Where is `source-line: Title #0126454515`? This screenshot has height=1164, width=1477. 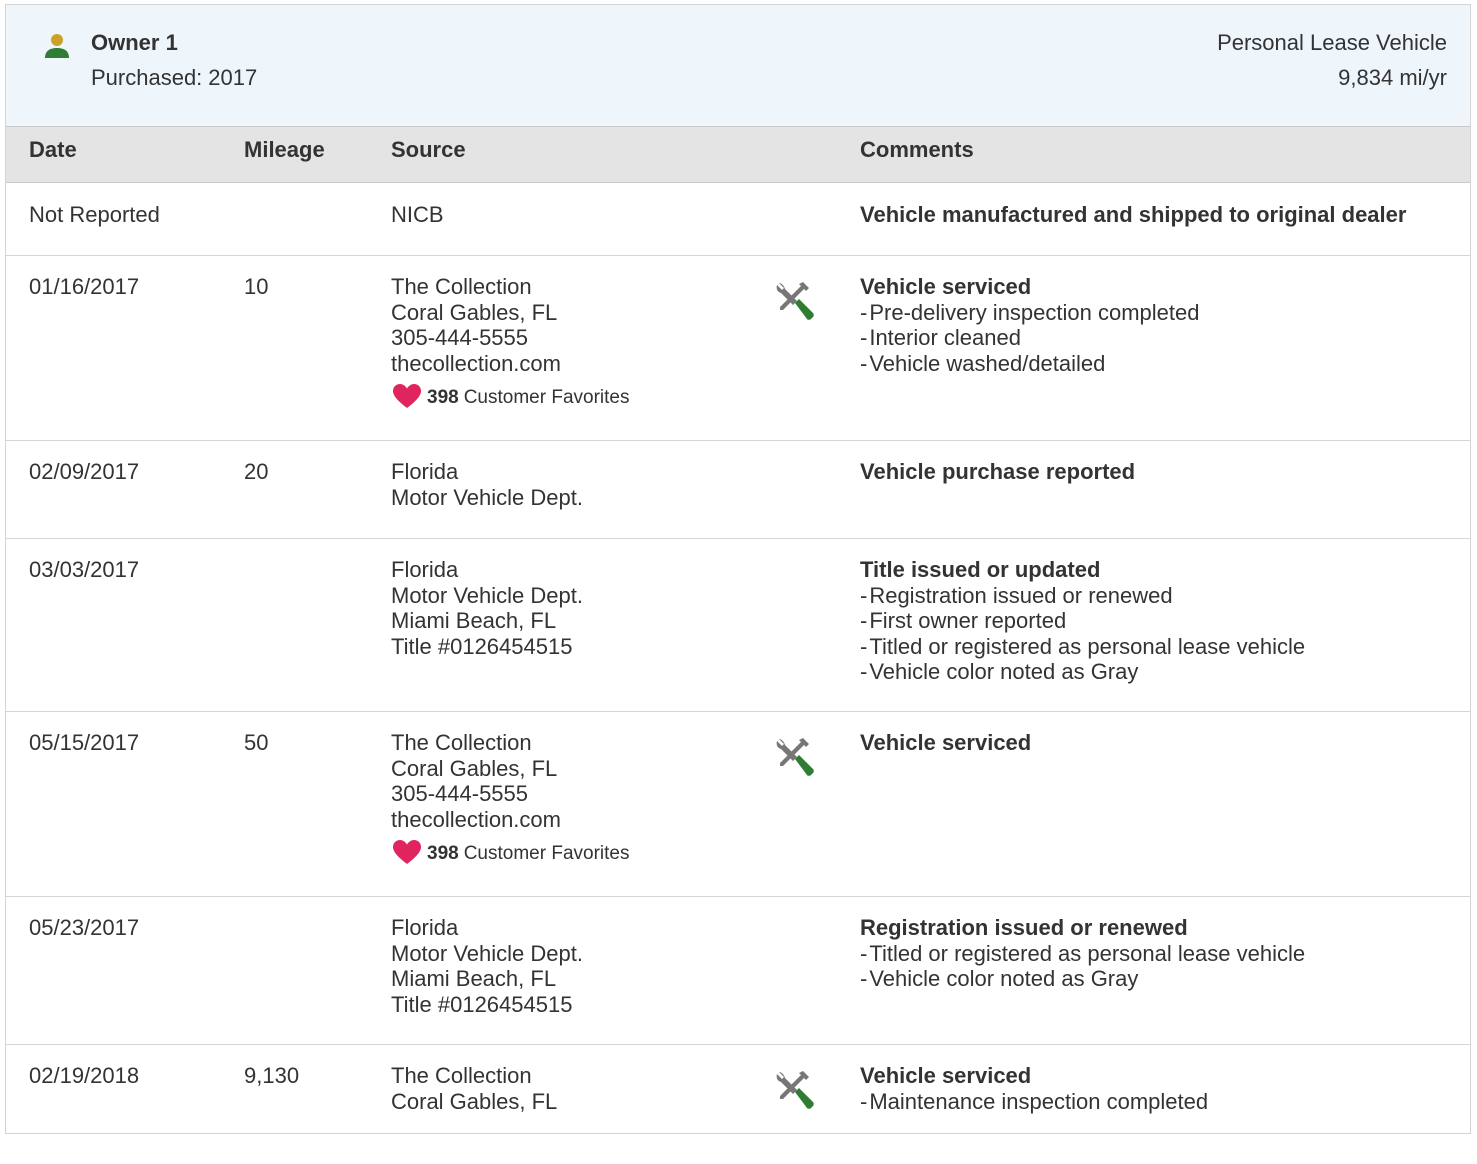
source-line: Title #0126454515 is located at coordinates (482, 1004).